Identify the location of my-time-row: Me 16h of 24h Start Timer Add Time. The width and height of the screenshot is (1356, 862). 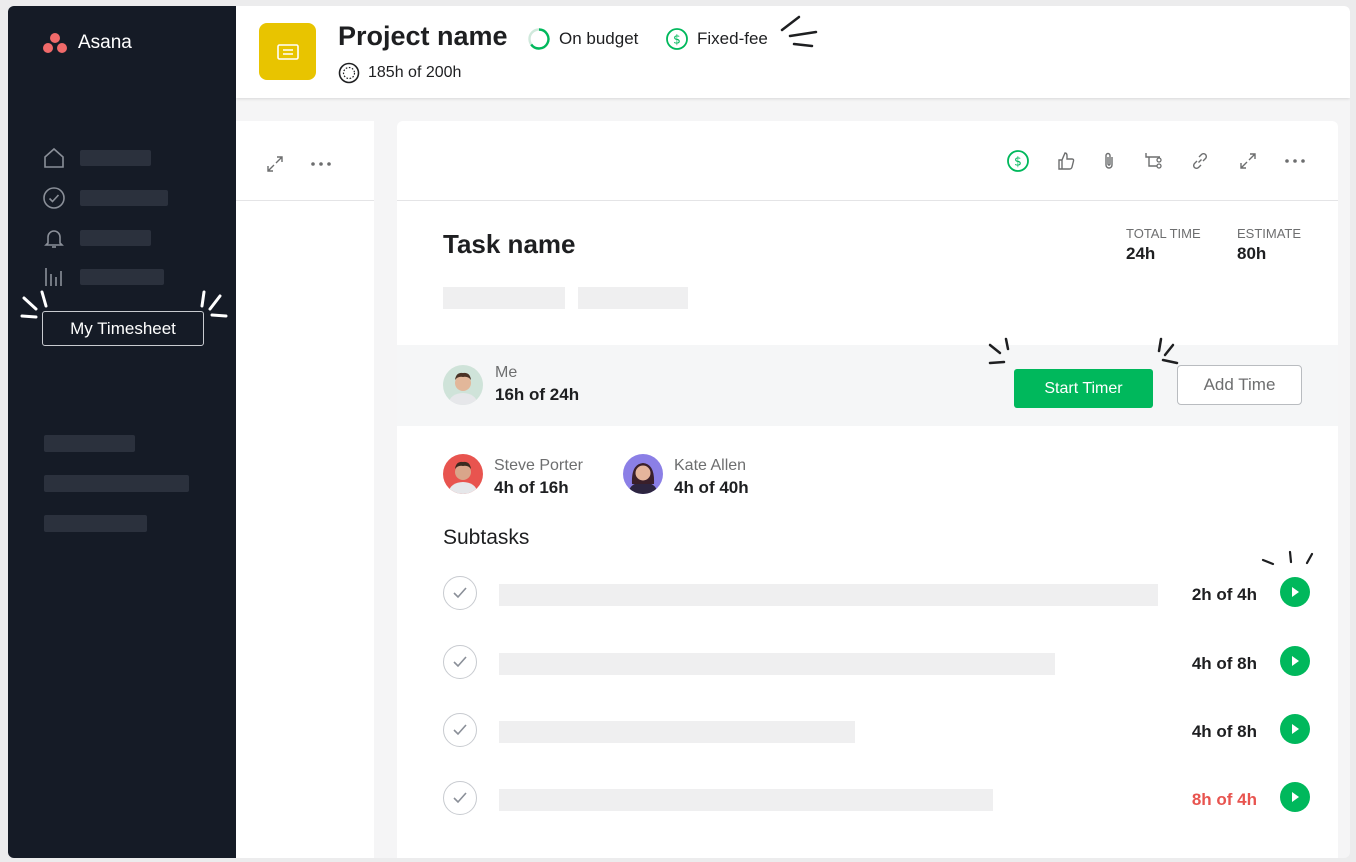
(867, 381).